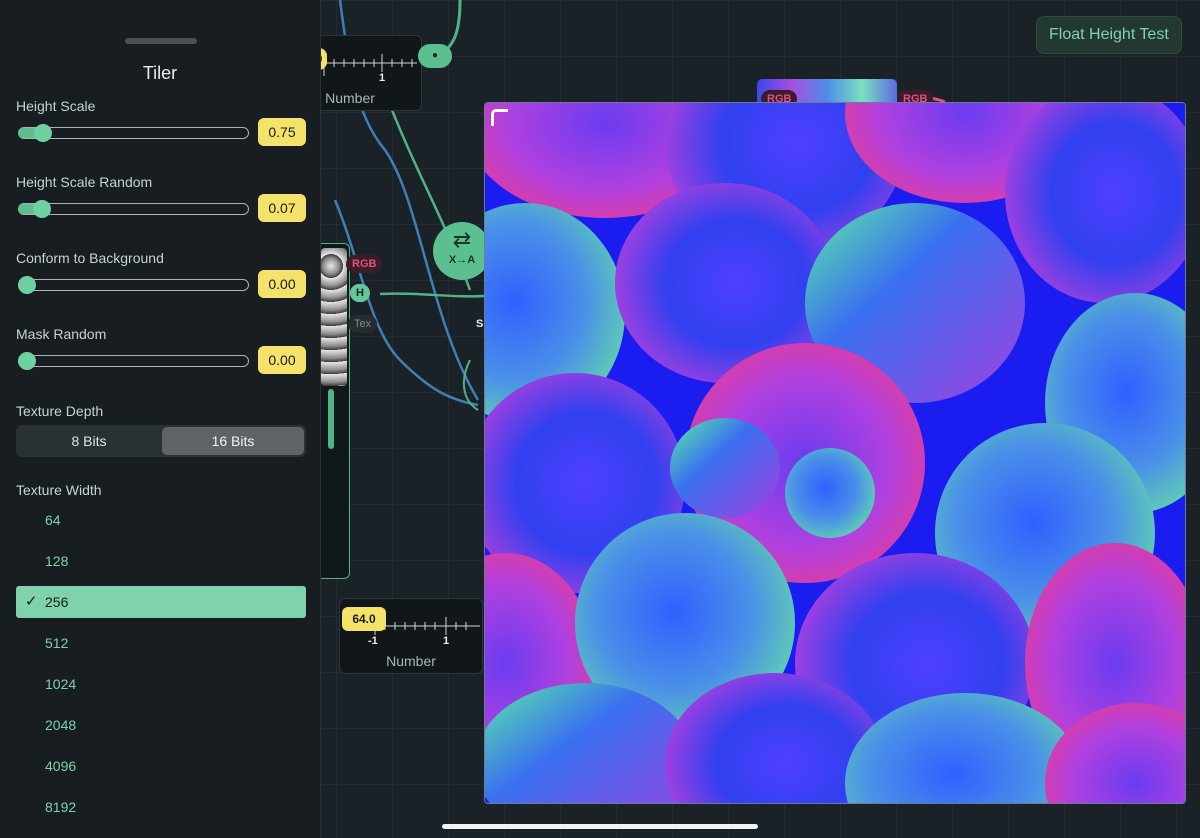 This screenshot has height=838, width=1200. What do you see at coordinates (446, 641) in the screenshot?
I see `number-node-tick-right: 1` at bounding box center [446, 641].